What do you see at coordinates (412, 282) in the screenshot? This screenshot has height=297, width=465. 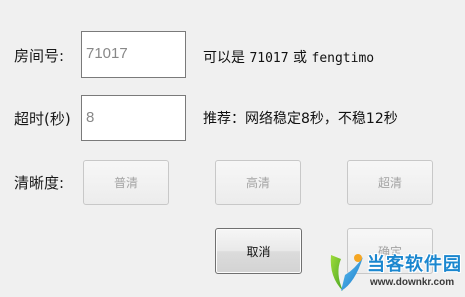 I see `watermark-url: www.downkr.com` at bounding box center [412, 282].